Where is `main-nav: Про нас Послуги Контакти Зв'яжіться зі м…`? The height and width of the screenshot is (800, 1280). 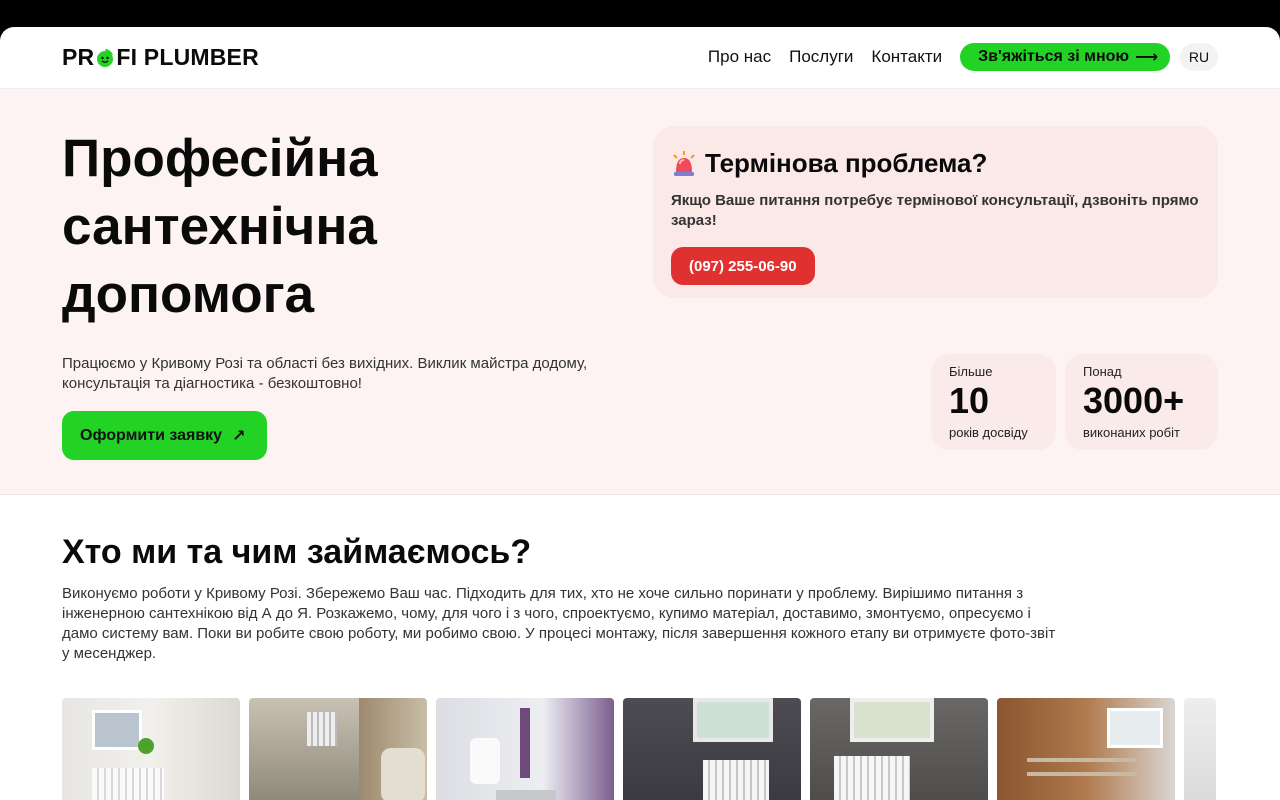 main-nav: Про нас Послуги Контакти Зв'яжіться зі м… is located at coordinates (963, 57).